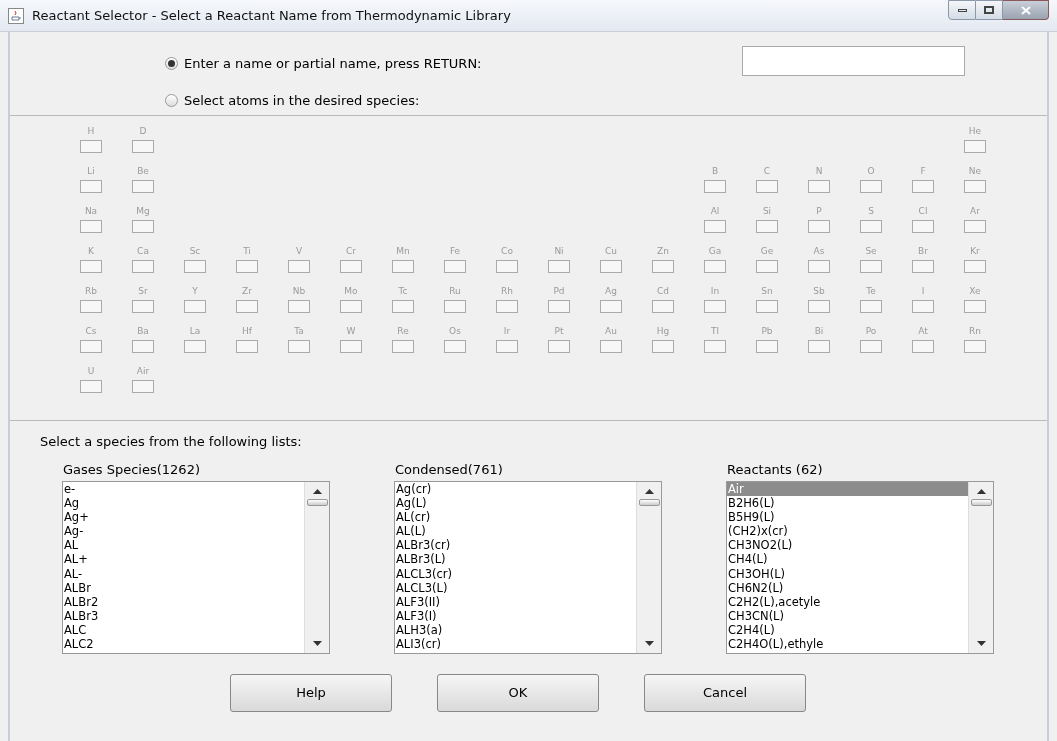 The height and width of the screenshot is (741, 1057). What do you see at coordinates (847, 531) in the screenshot?
I see `list-item: (CH2)x(cr)` at bounding box center [847, 531].